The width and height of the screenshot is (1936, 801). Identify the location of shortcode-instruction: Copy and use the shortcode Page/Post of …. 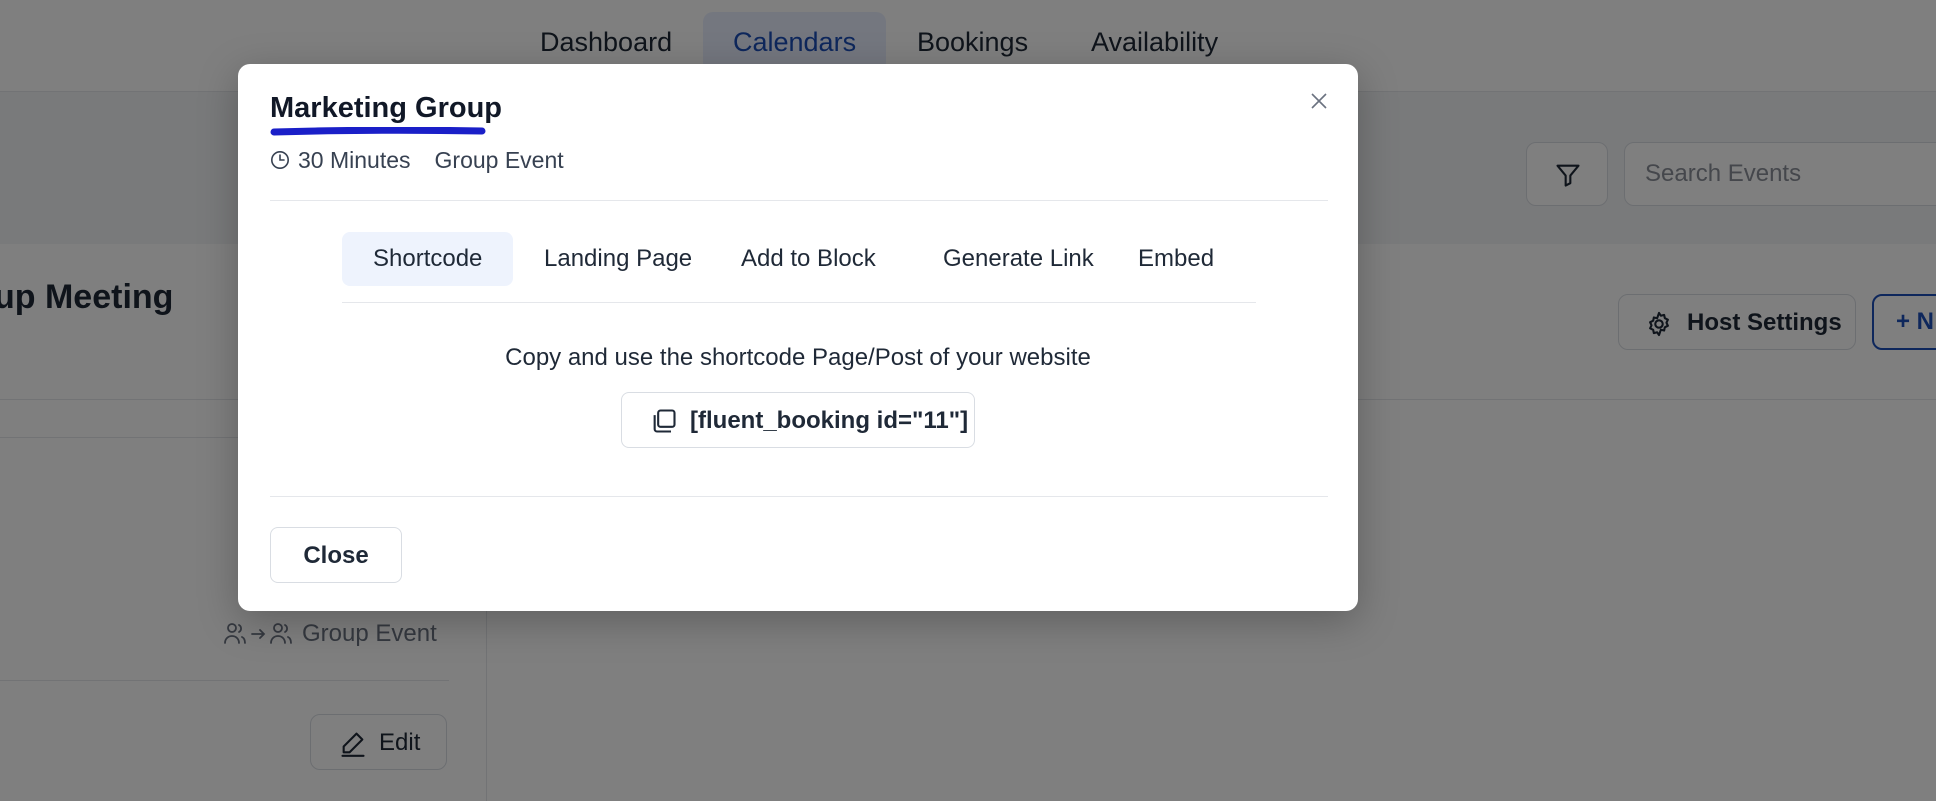
(798, 357).